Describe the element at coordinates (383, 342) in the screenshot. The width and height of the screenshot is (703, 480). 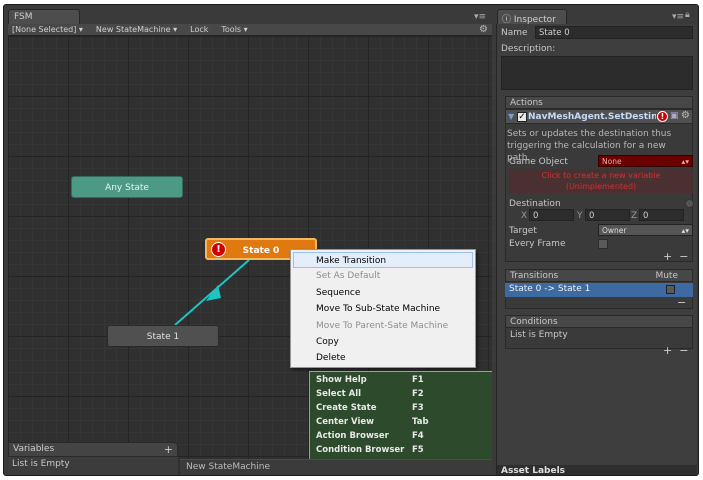
I see `menu-item-copy: Copy` at that location.